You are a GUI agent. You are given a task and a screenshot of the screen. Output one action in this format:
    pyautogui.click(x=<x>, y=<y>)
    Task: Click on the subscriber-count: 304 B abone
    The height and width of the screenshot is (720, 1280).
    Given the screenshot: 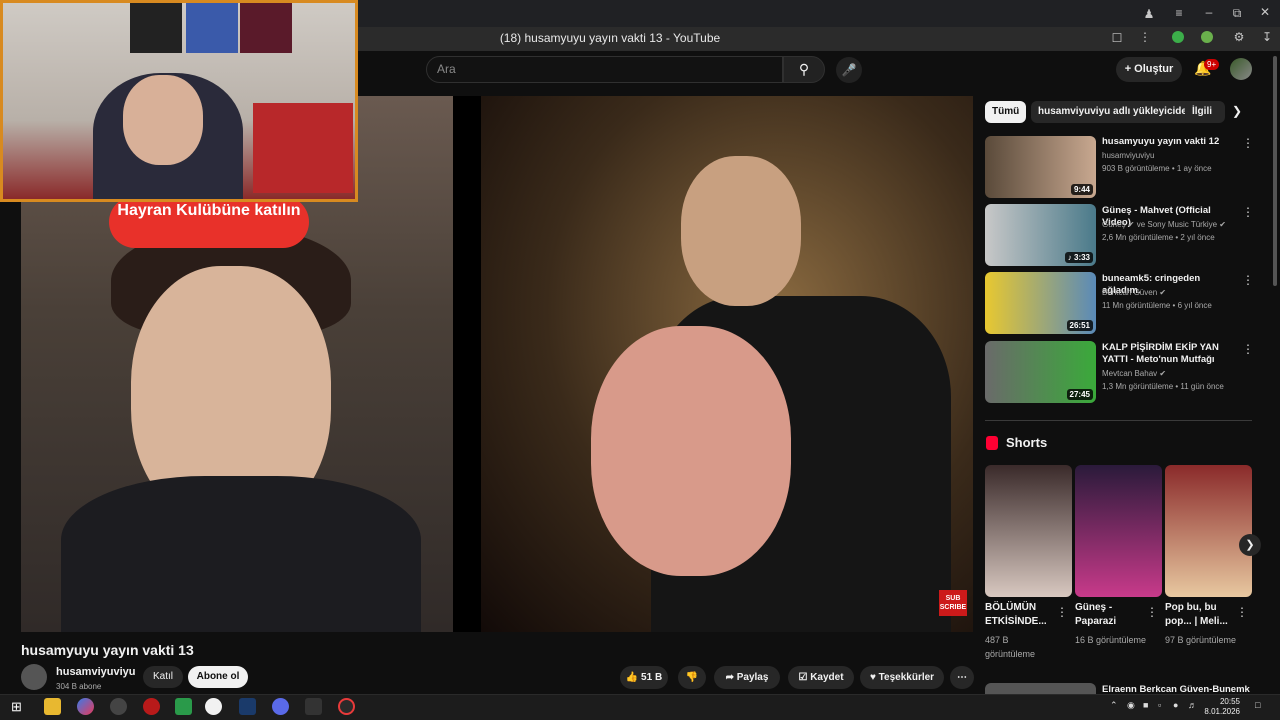 What is the action you would take?
    pyautogui.click(x=79, y=686)
    